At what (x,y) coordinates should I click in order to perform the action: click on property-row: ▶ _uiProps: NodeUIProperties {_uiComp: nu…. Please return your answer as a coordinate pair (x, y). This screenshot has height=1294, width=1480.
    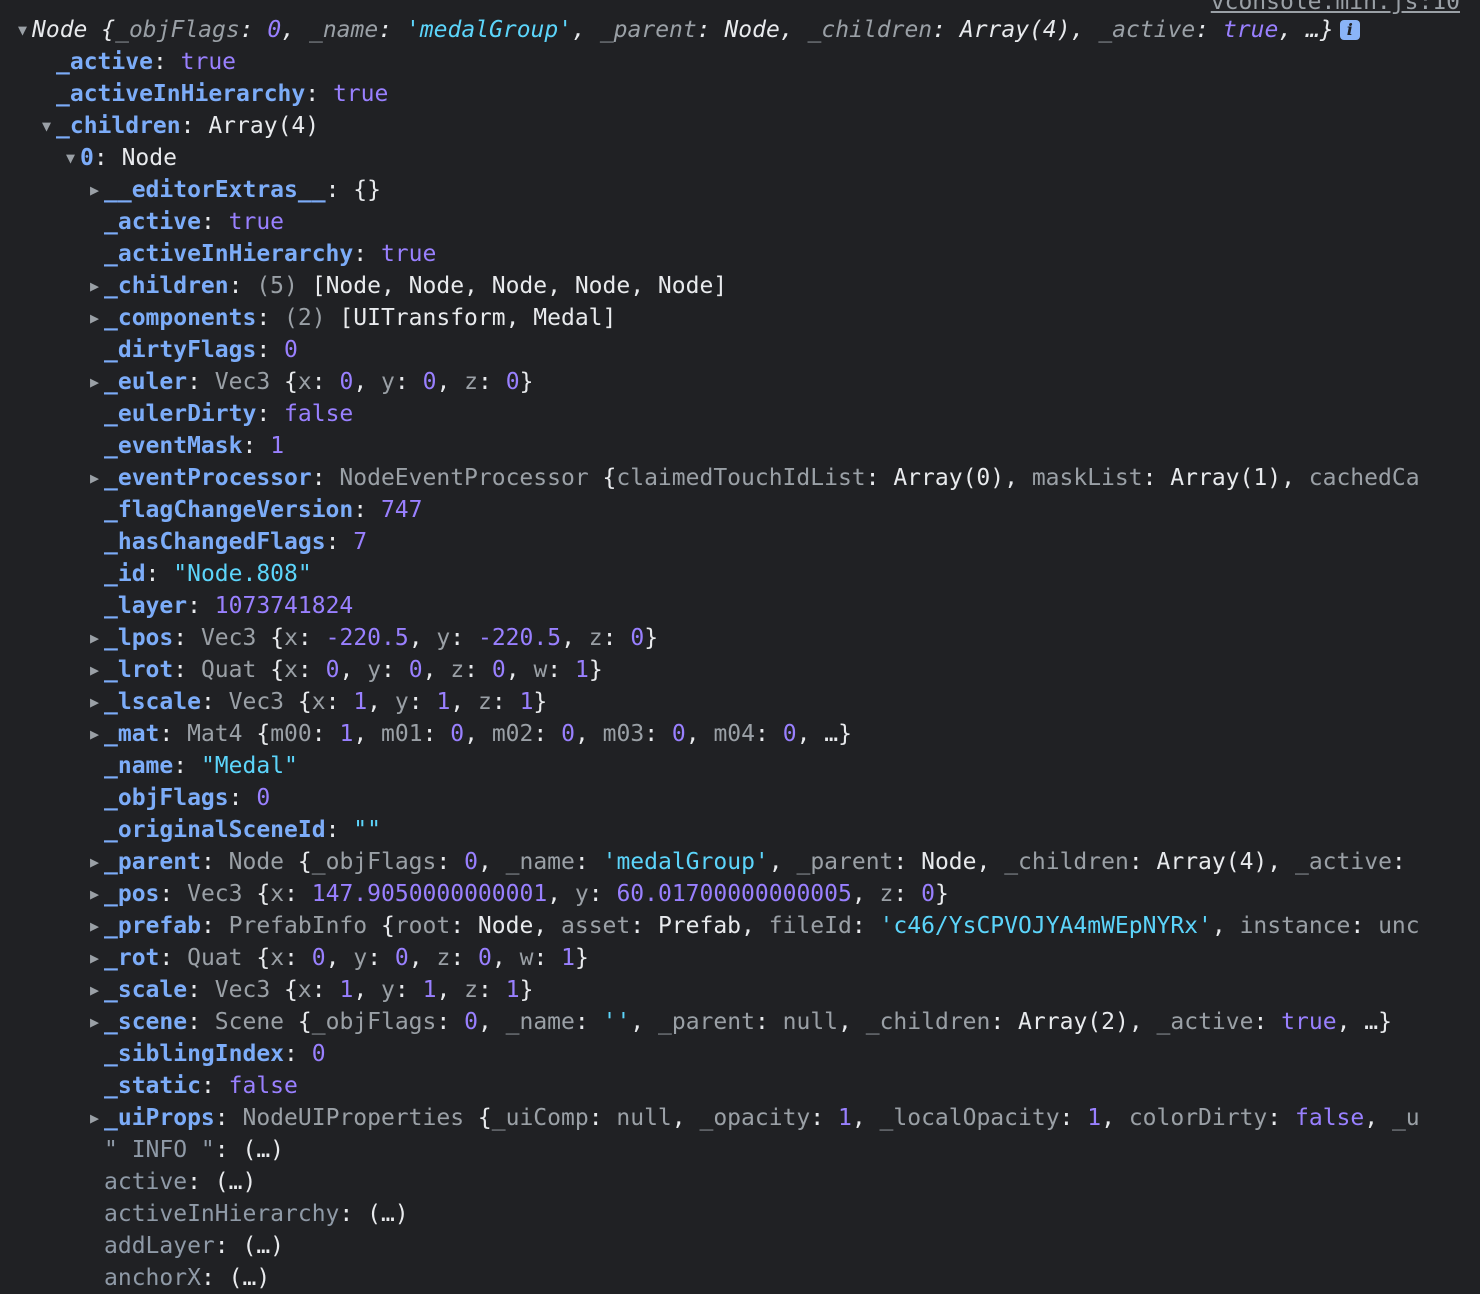
    Looking at the image, I should click on (740, 1118).